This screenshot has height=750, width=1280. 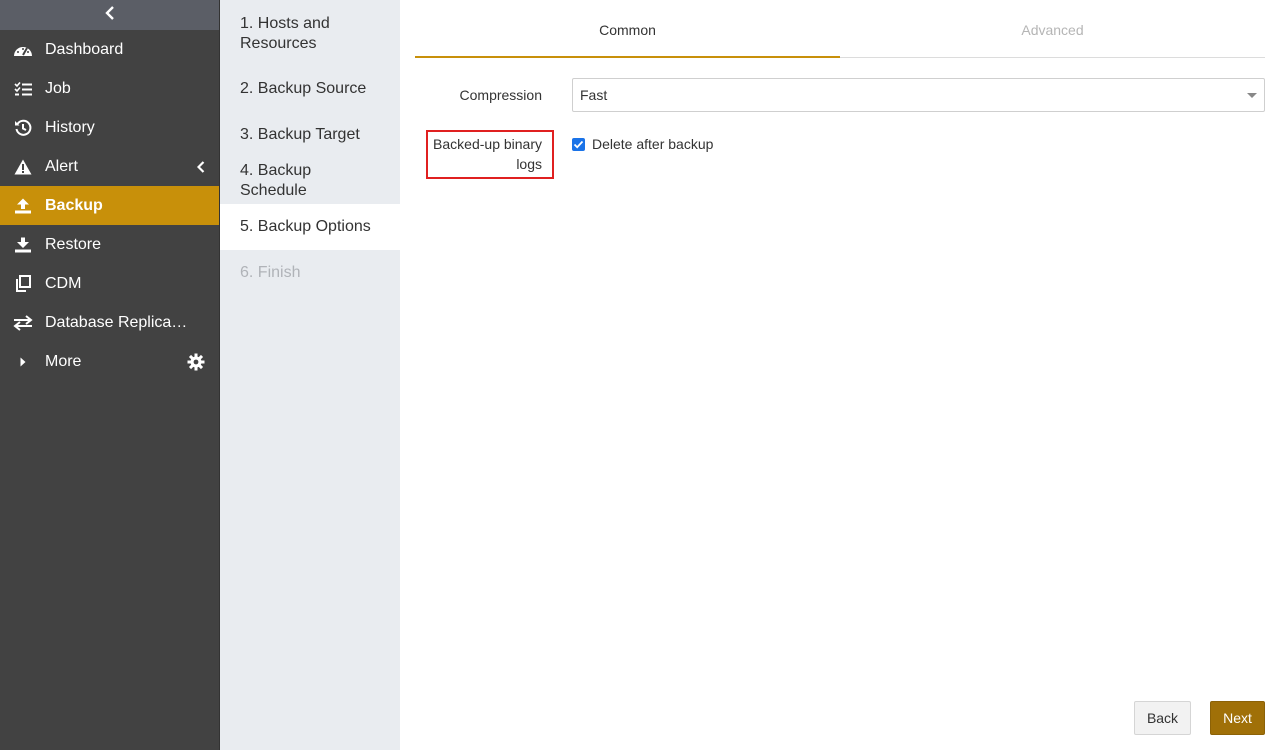 I want to click on compression-value: Fast, so click(x=594, y=95).